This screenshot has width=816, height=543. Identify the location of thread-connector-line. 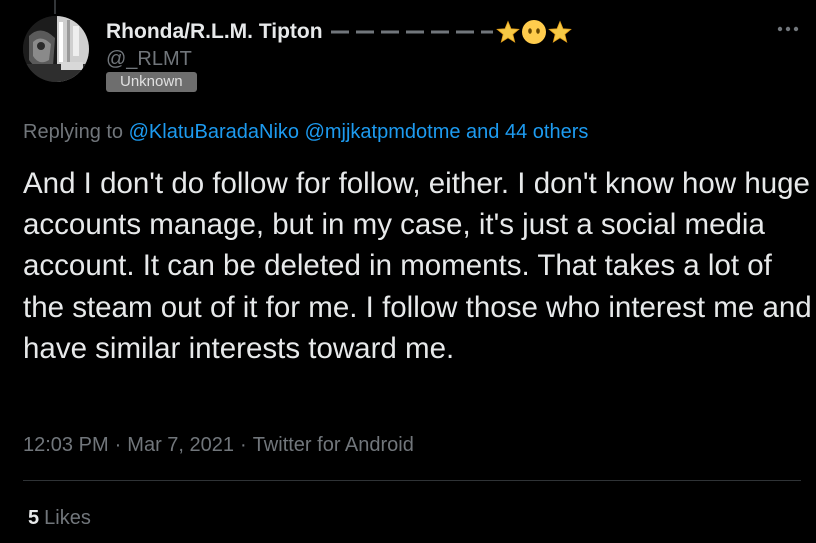
(55, 7).